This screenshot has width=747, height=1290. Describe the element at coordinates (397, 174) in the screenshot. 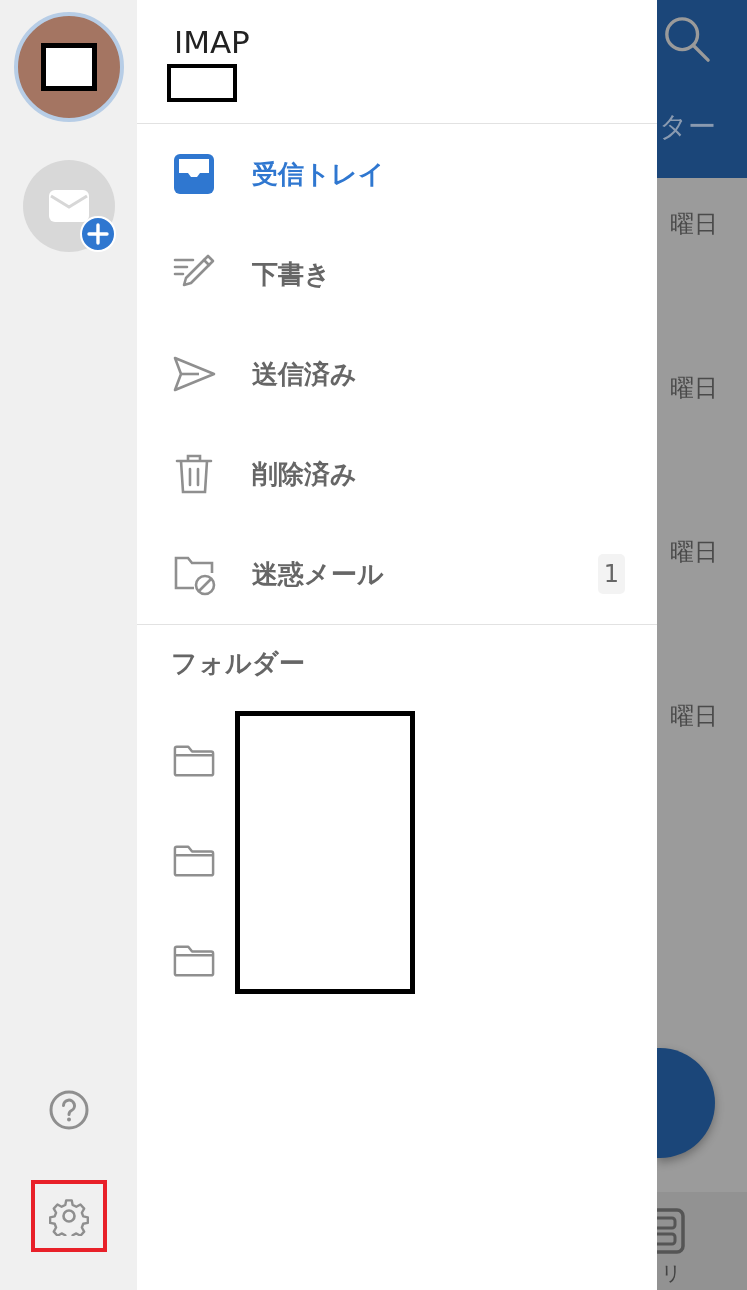

I see `folder-item: 受信トレイ` at that location.